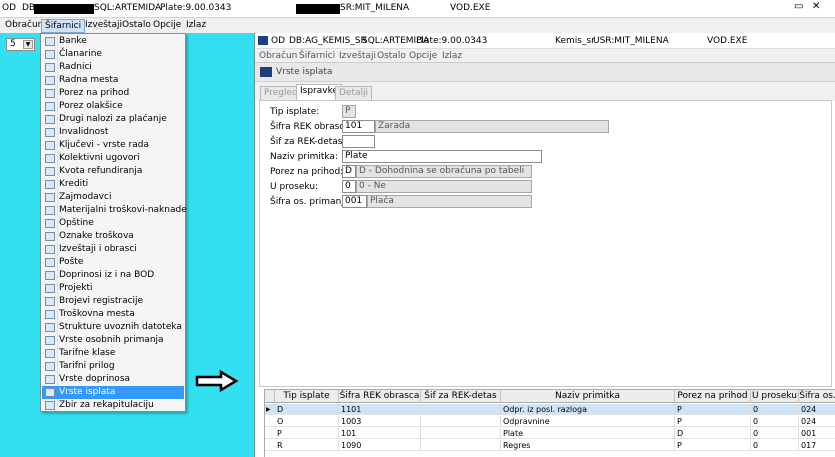  I want to click on menu-item-projekti: Projekti, so click(113, 288).